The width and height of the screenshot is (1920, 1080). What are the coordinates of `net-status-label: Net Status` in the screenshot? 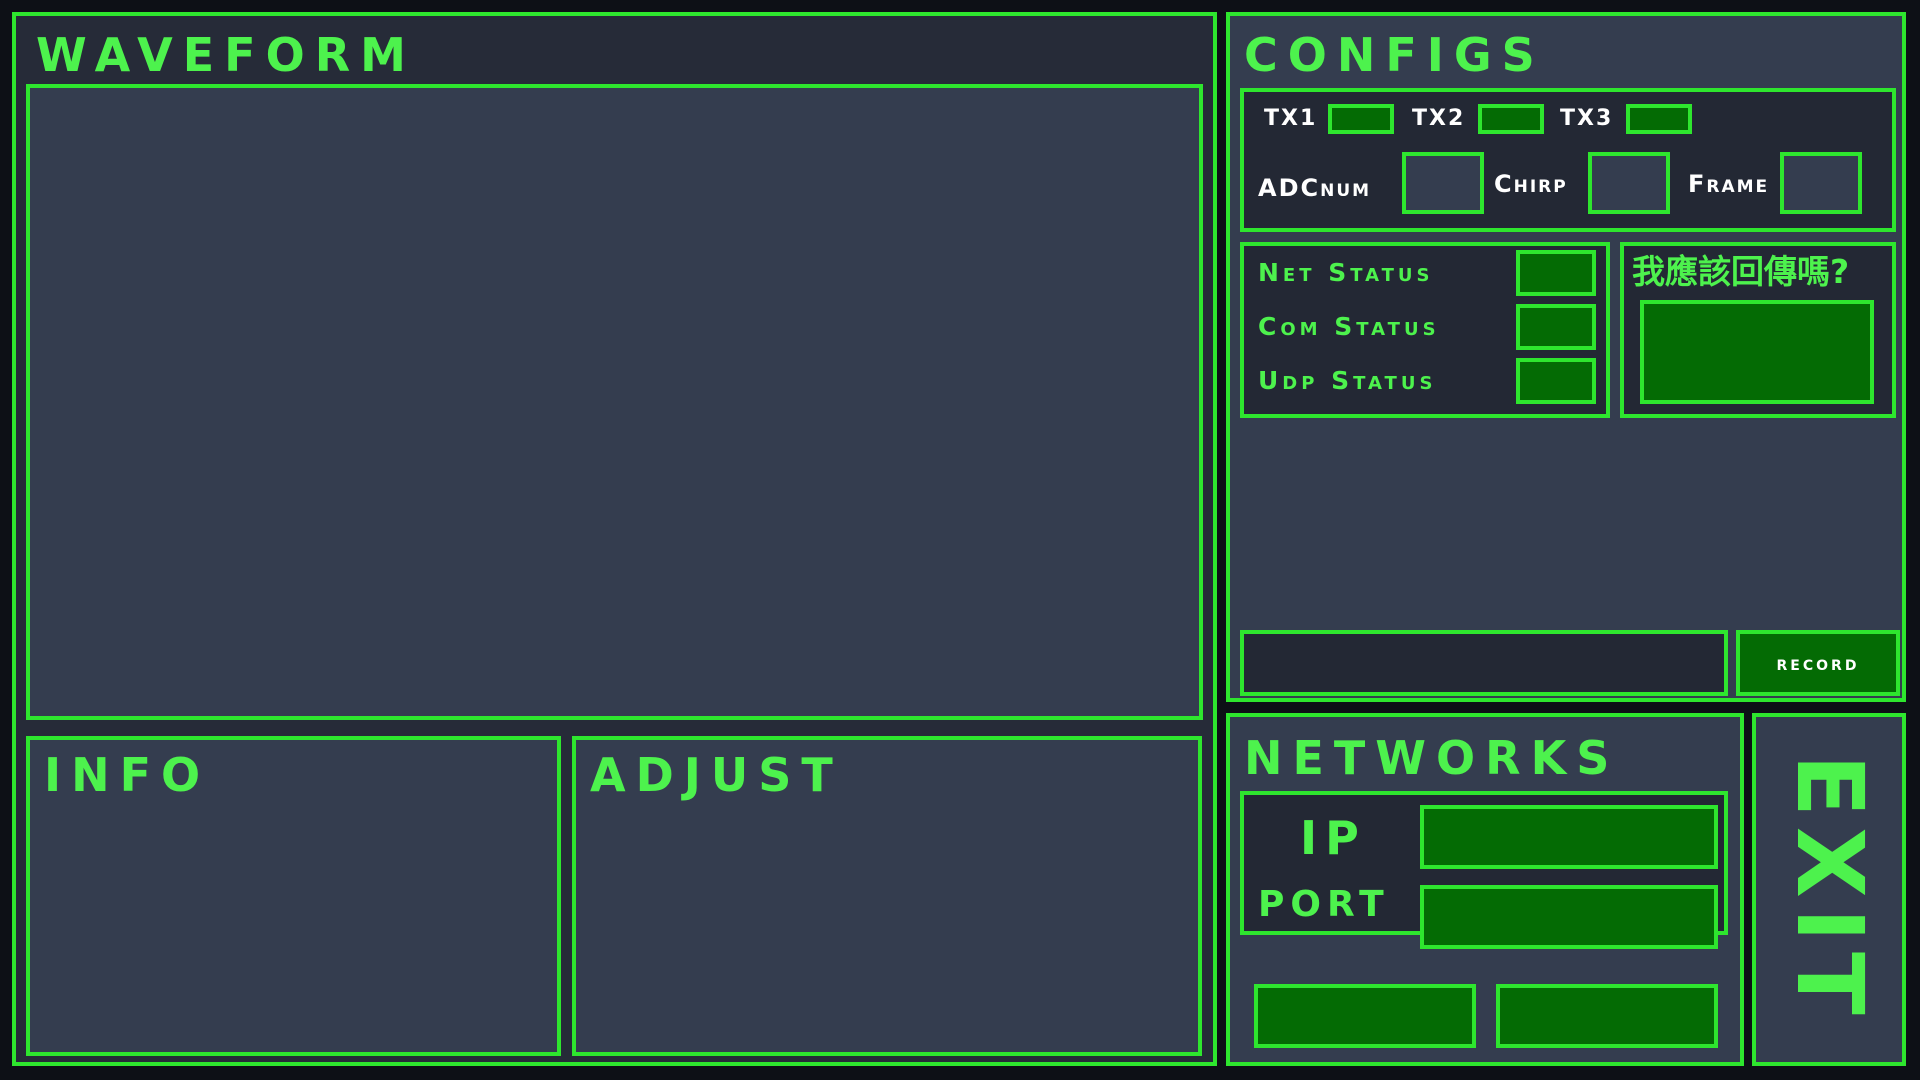 It's located at (1346, 272).